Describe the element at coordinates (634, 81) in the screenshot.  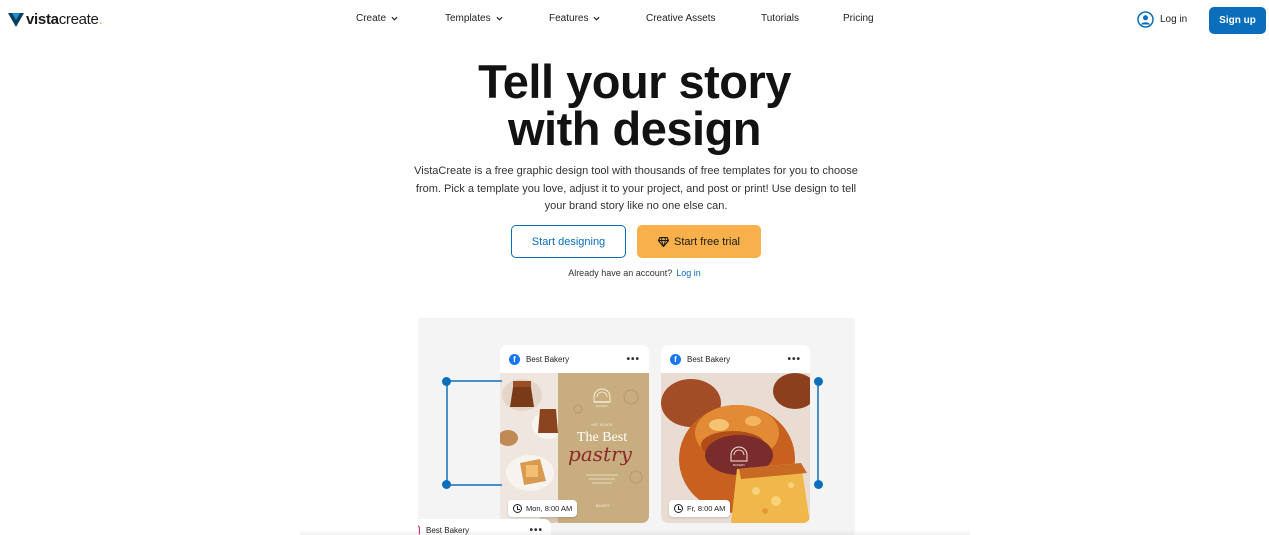
I see `hero-title-line1: Tell your story` at that location.